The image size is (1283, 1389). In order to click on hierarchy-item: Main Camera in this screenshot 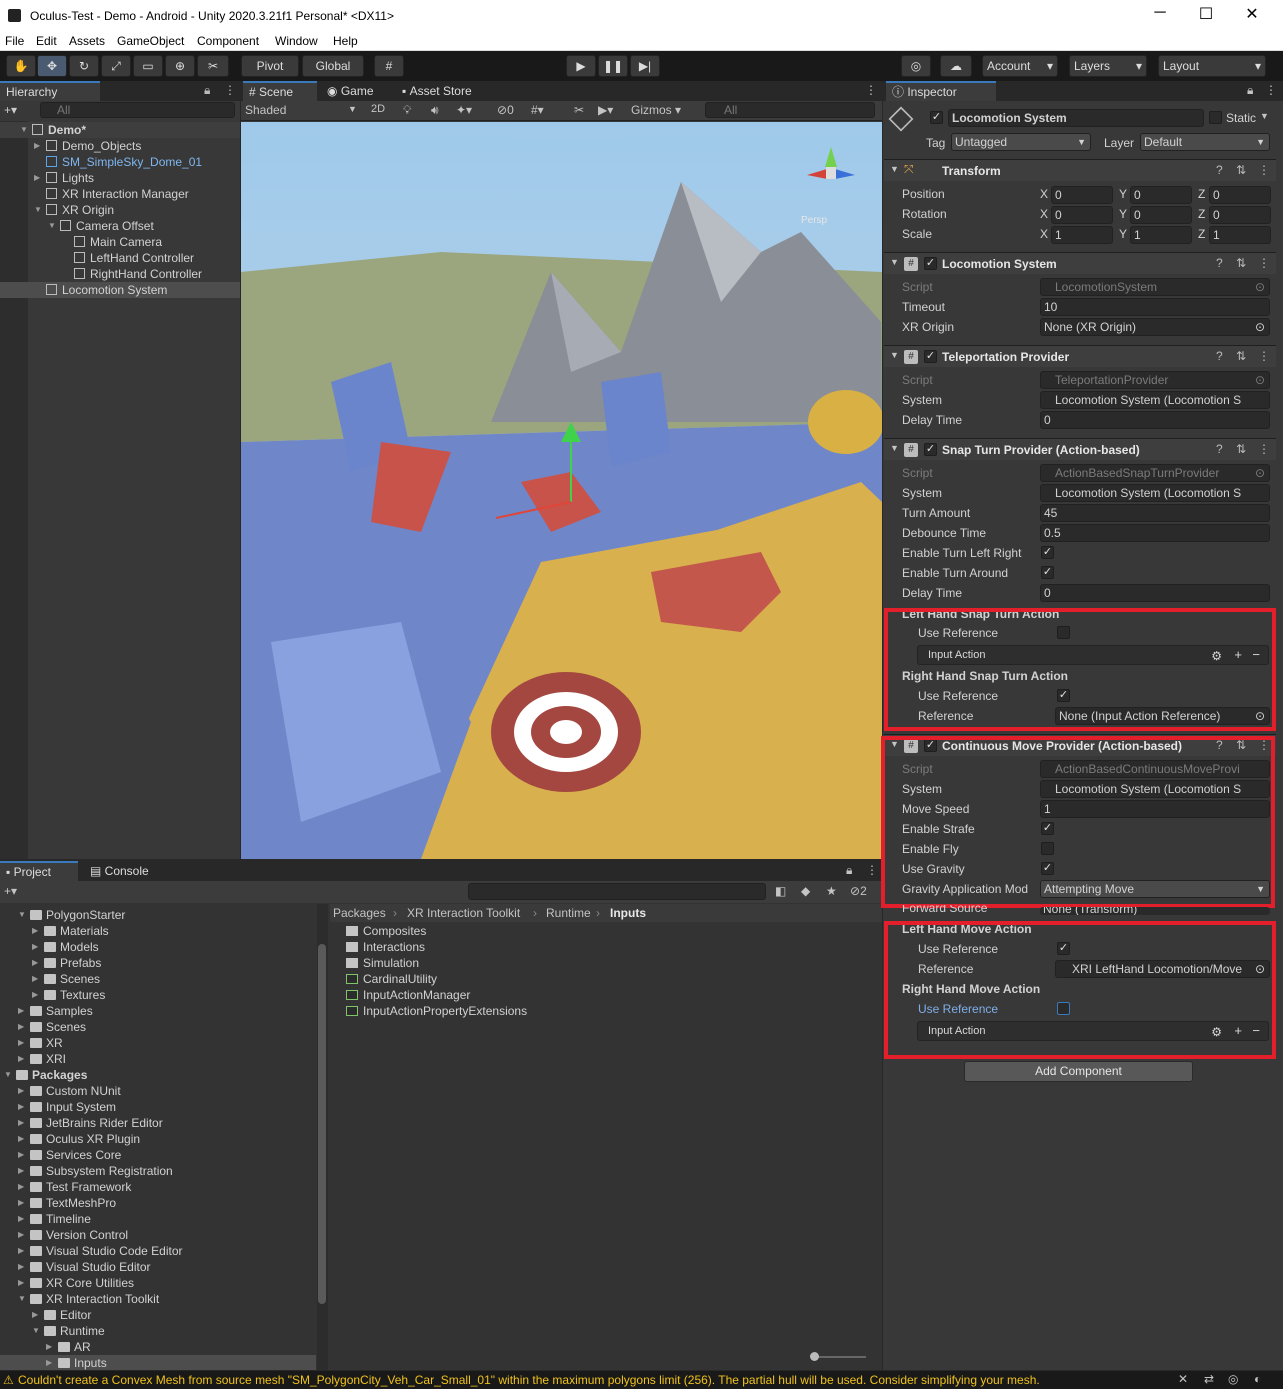, I will do `click(120, 242)`.